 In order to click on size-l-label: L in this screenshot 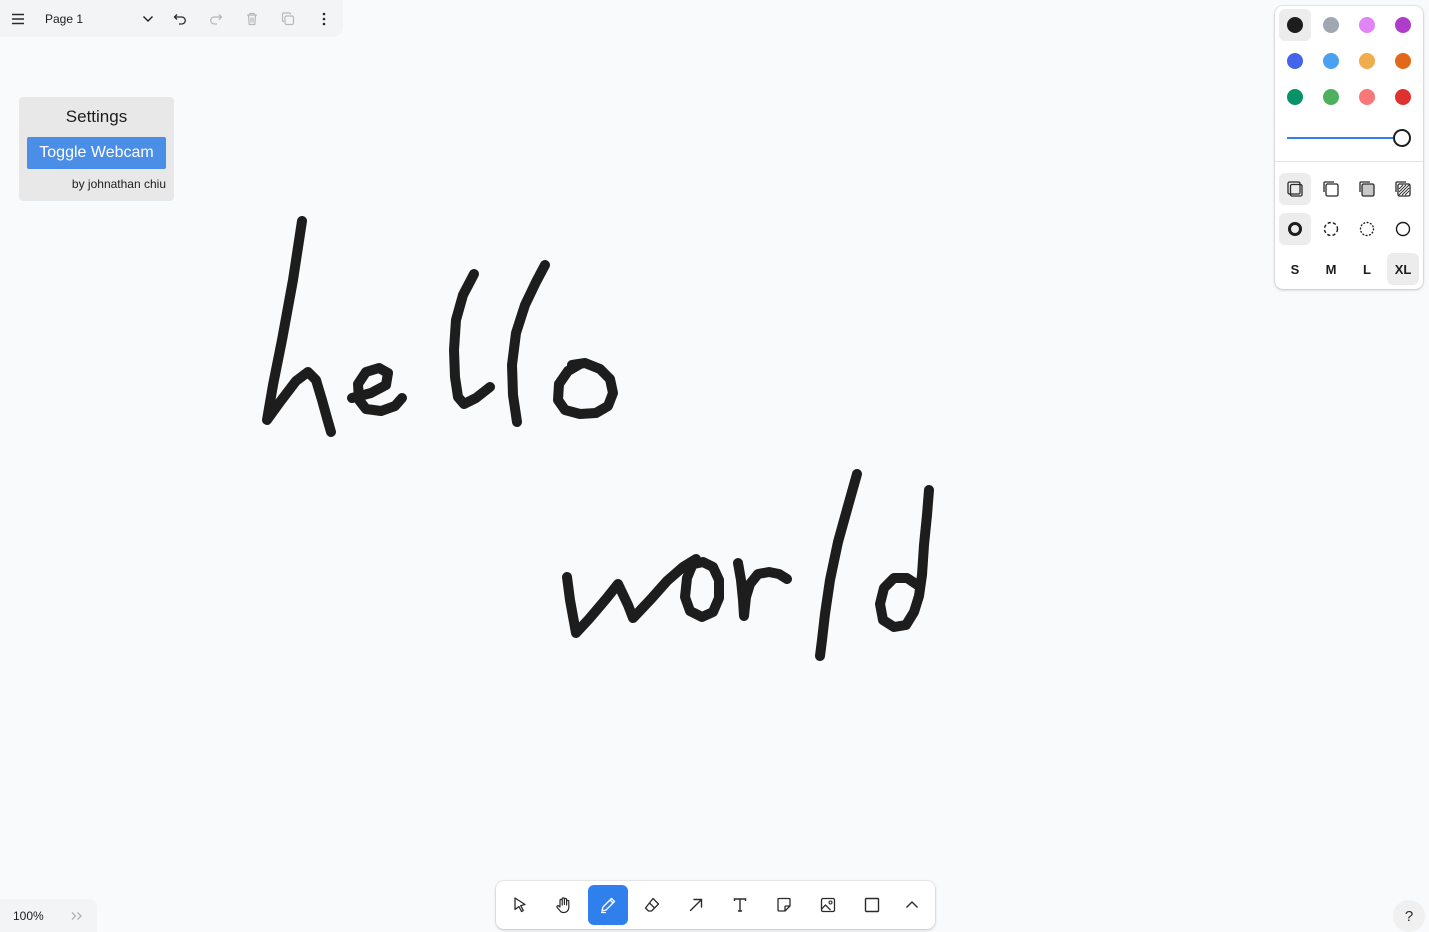, I will do `click(1367, 269)`.